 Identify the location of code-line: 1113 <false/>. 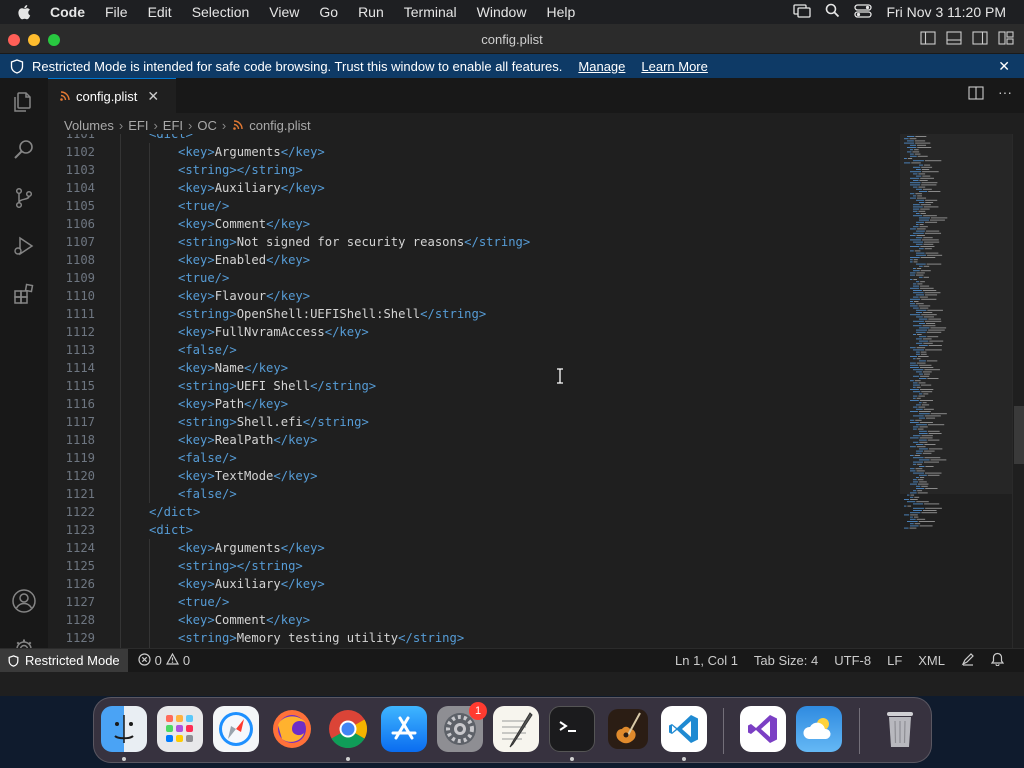
(473, 350).